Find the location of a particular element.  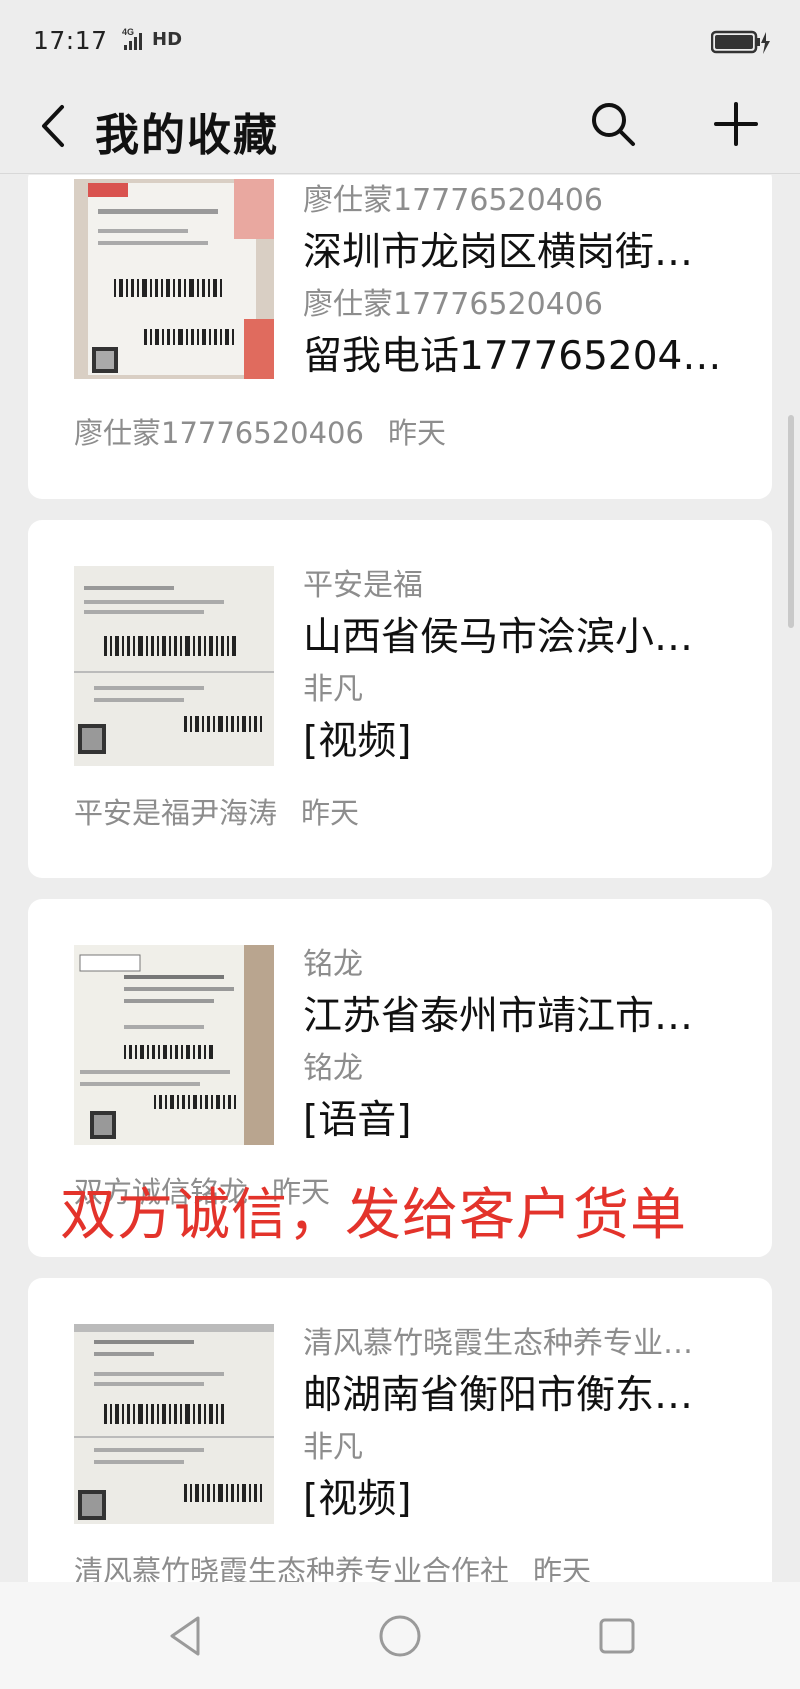

overlay-caption: 双方诚信，发给客户货单 is located at coordinates (373, 1215).